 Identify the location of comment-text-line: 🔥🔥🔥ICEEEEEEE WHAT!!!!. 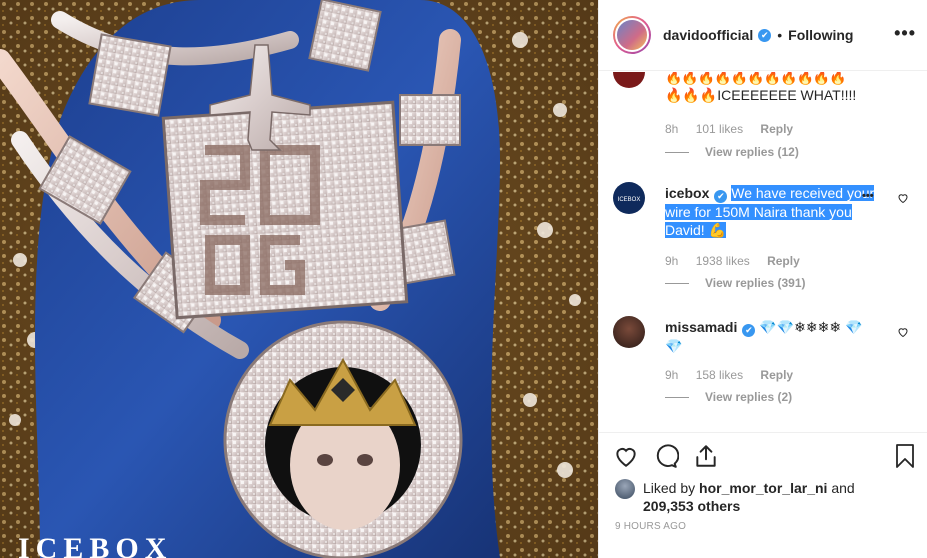
(761, 95).